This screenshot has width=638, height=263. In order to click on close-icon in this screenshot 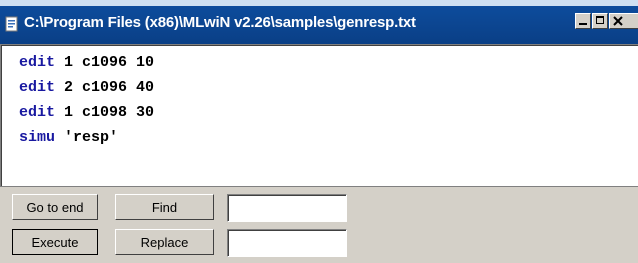, I will do `click(618, 21)`.